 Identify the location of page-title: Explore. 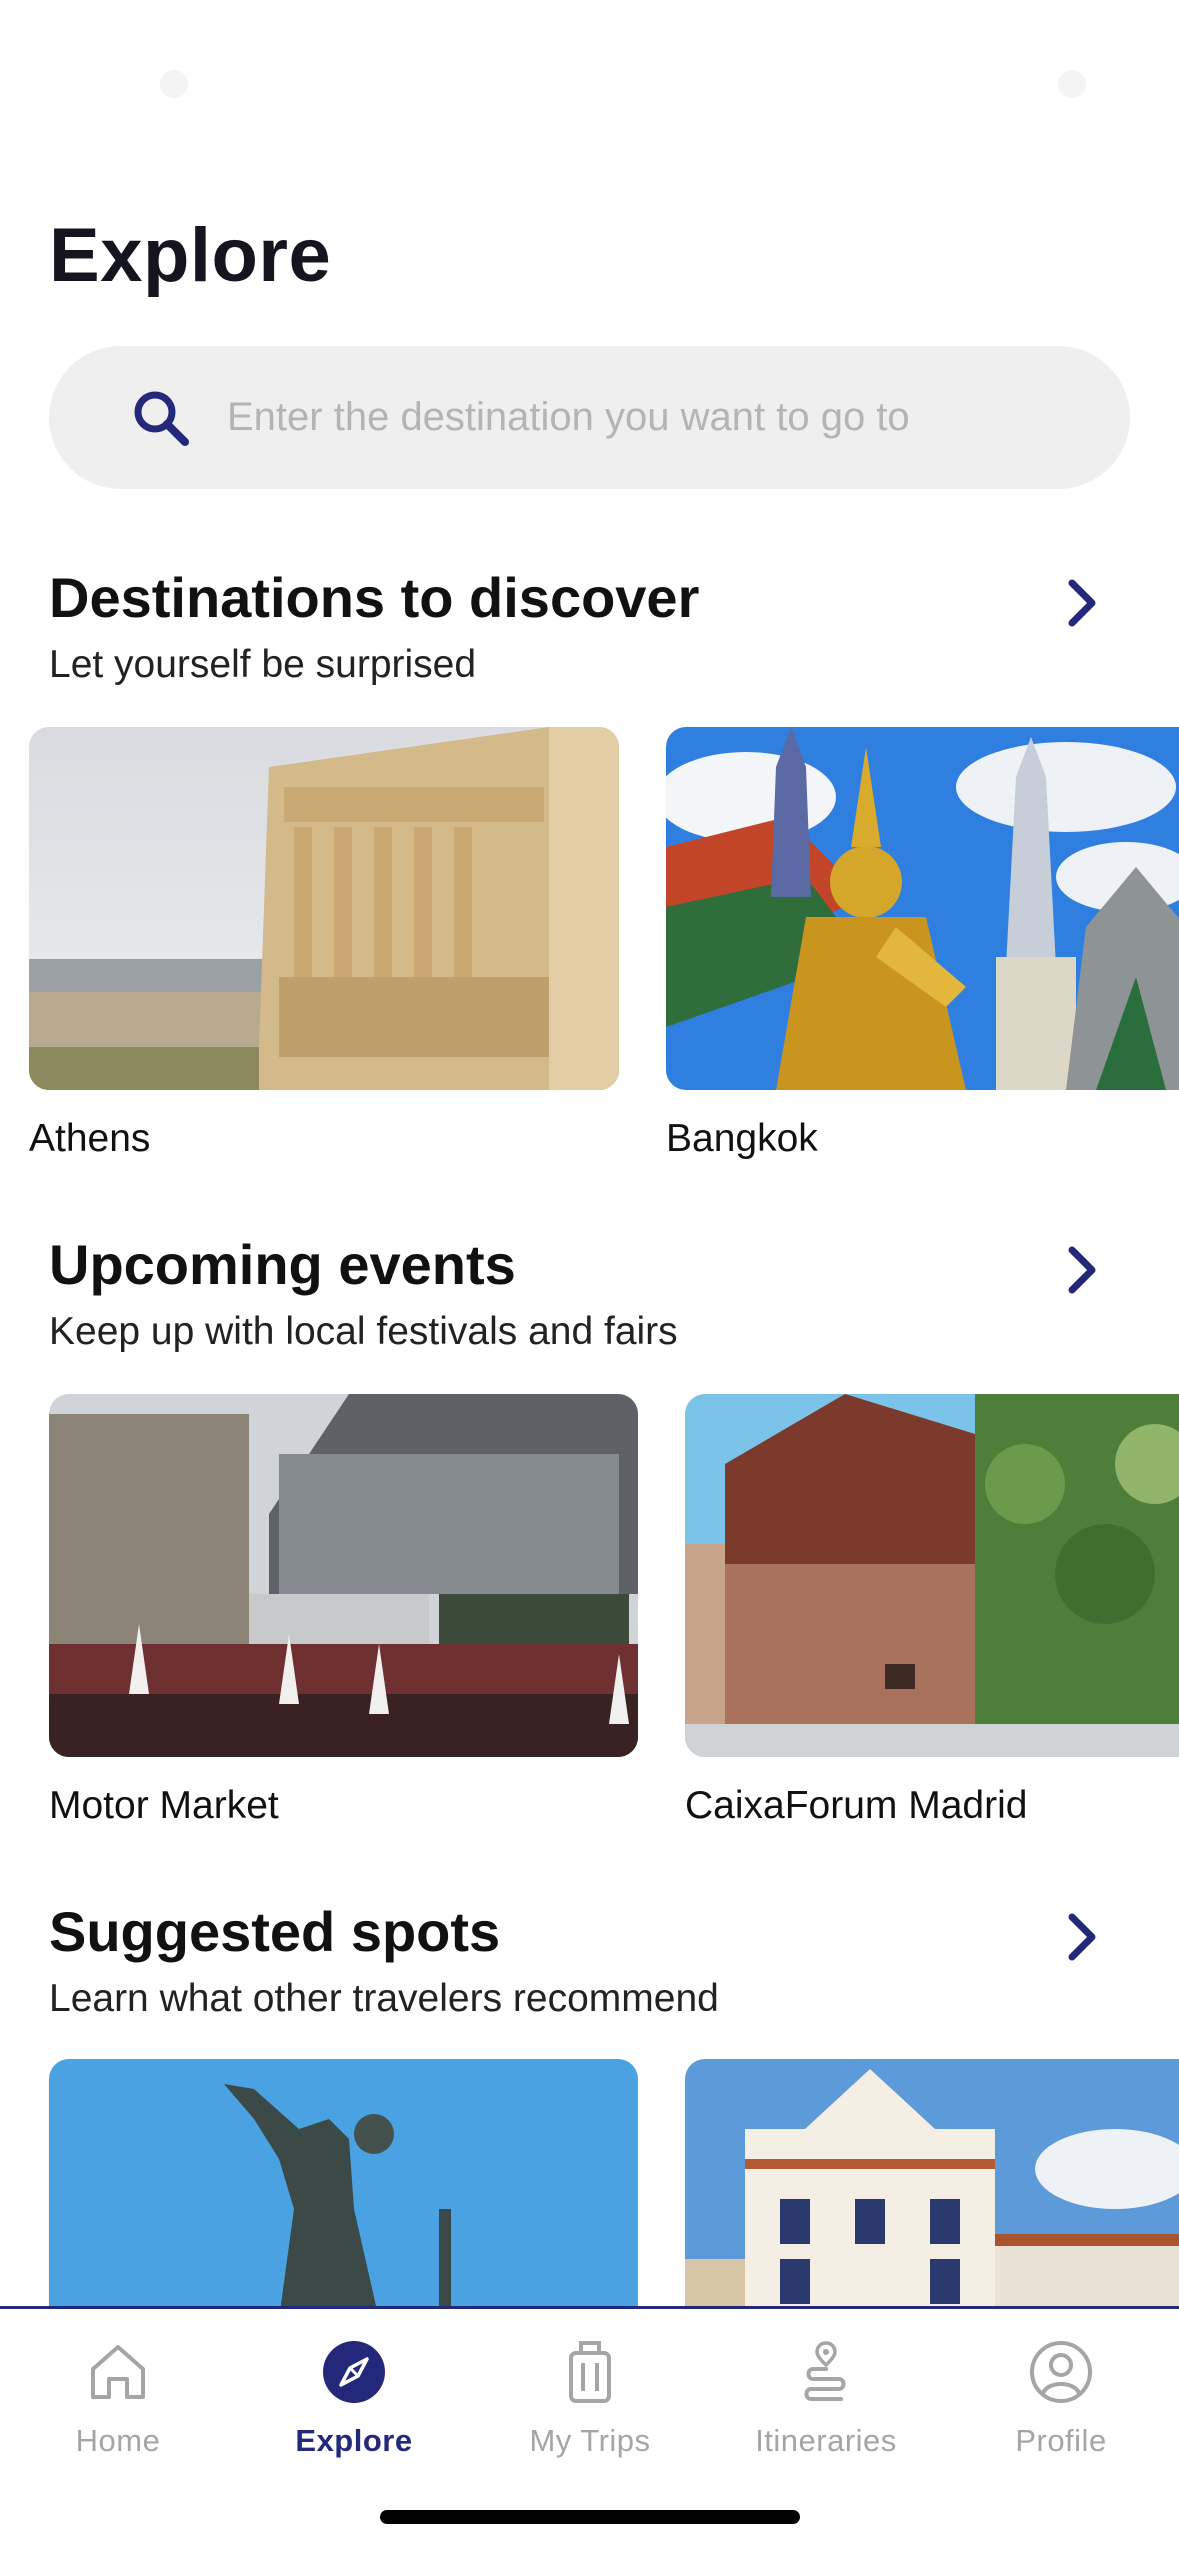
(190, 255).